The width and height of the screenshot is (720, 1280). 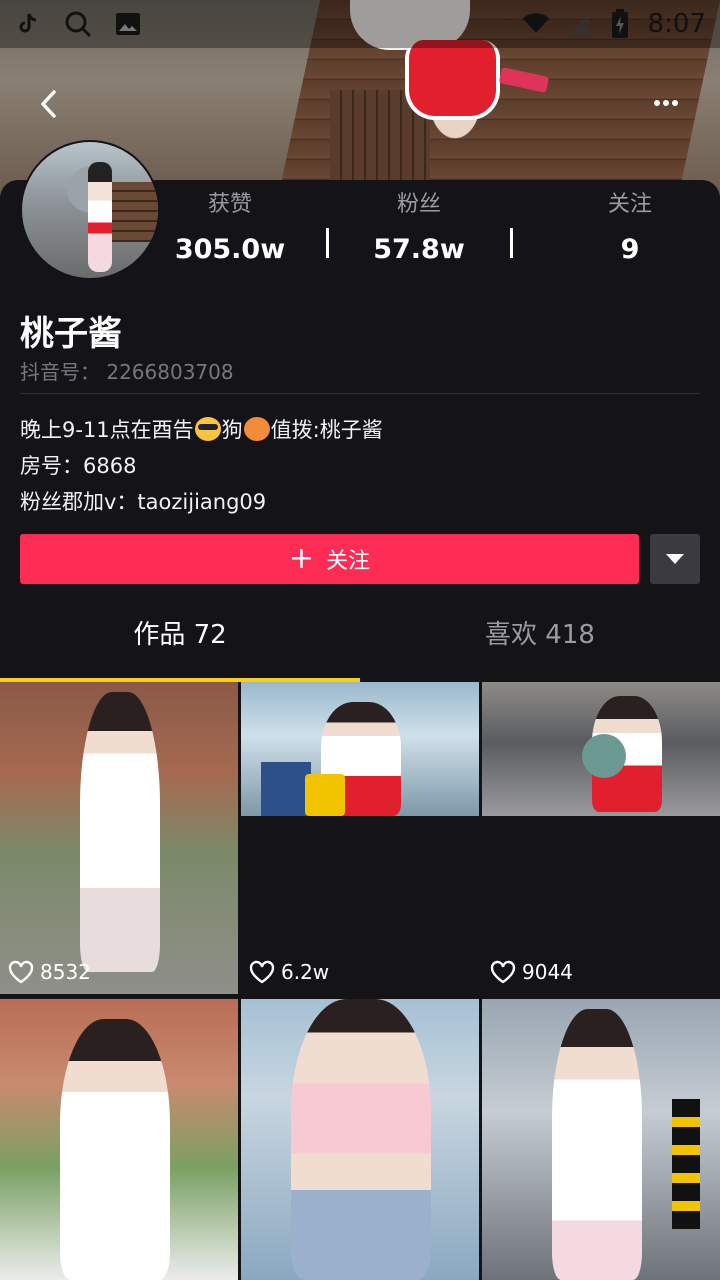 I want to click on bio-text: 值拨:桃子酱, so click(x=326, y=430).